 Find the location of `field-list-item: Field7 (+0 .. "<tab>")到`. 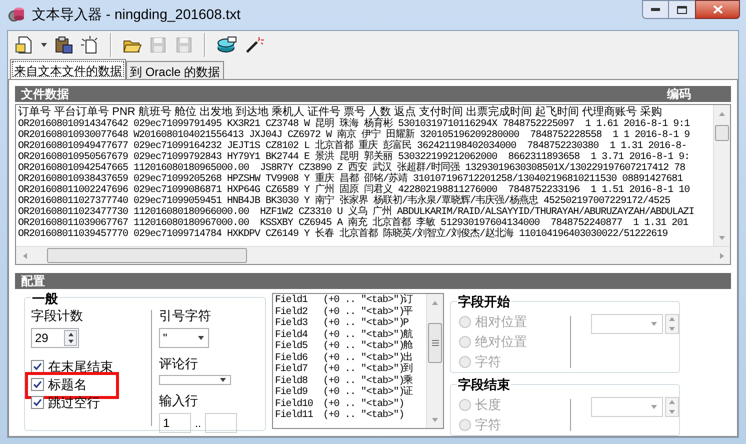

field-list-item: Field7 (+0 .. "<tab>")到 is located at coordinates (350, 370).